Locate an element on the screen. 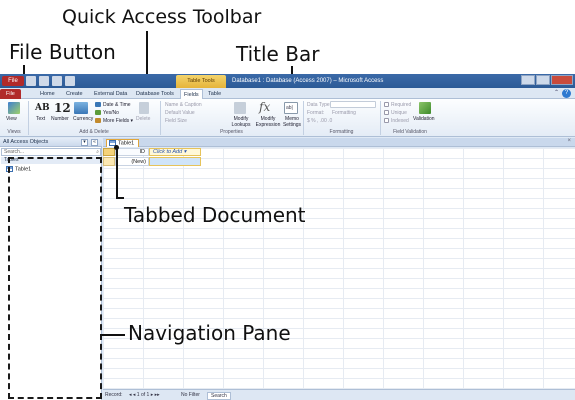 Image resolution: width=575 pixels, height=400 pixels. validation-icon is located at coordinates (425, 108).